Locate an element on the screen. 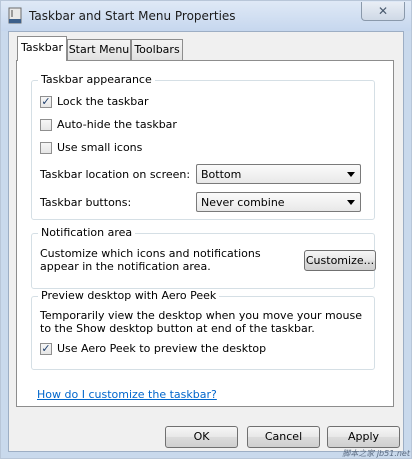 The width and height of the screenshot is (414, 461). aero-peek-label: Use Aero Peek to preview the desktop is located at coordinates (162, 348).